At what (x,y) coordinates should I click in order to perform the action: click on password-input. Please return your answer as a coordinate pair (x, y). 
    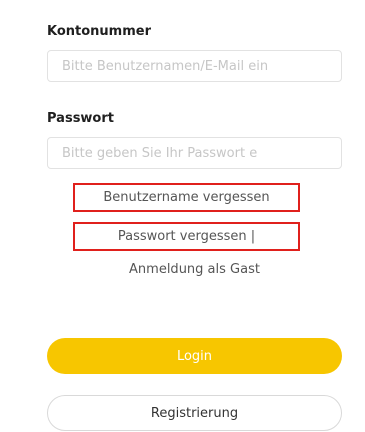
    Looking at the image, I should click on (194, 153).